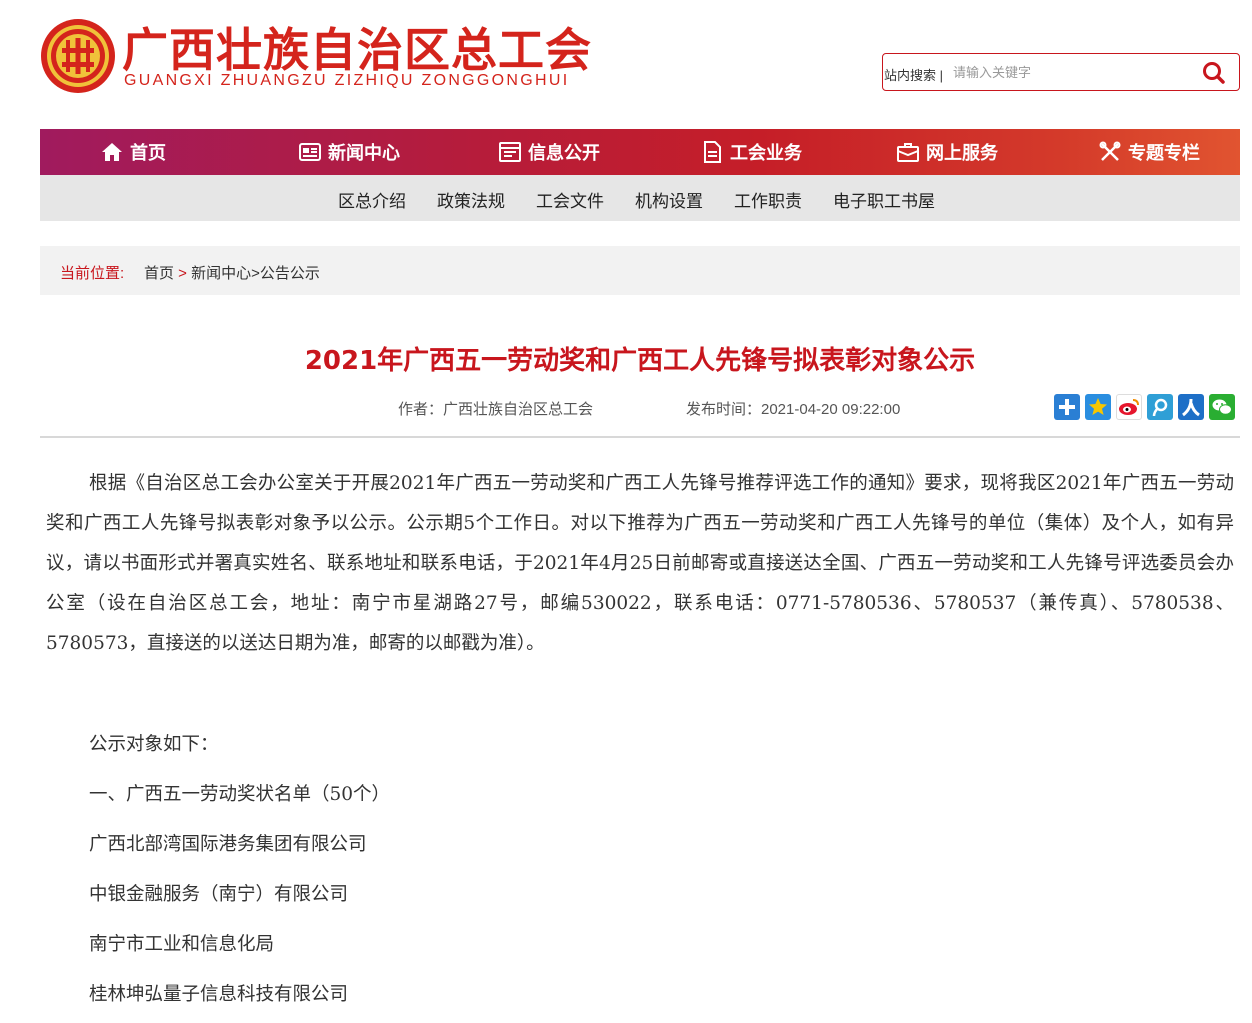  I want to click on breadcrumb: 当前位置: 首页 > 新闻中心>公告公示, so click(640, 270).